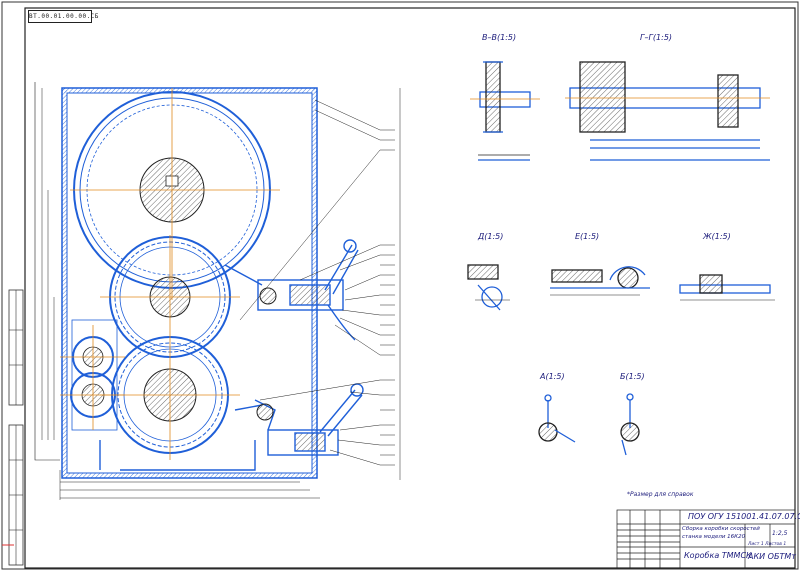  I want to click on section-label-e: Е(1:5), so click(587, 236).